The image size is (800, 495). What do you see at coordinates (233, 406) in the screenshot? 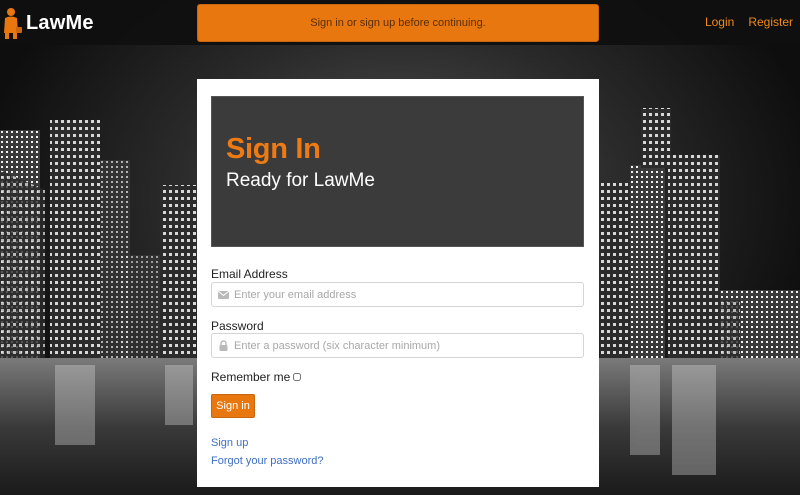
I see `sign-in-button: Sign in` at bounding box center [233, 406].